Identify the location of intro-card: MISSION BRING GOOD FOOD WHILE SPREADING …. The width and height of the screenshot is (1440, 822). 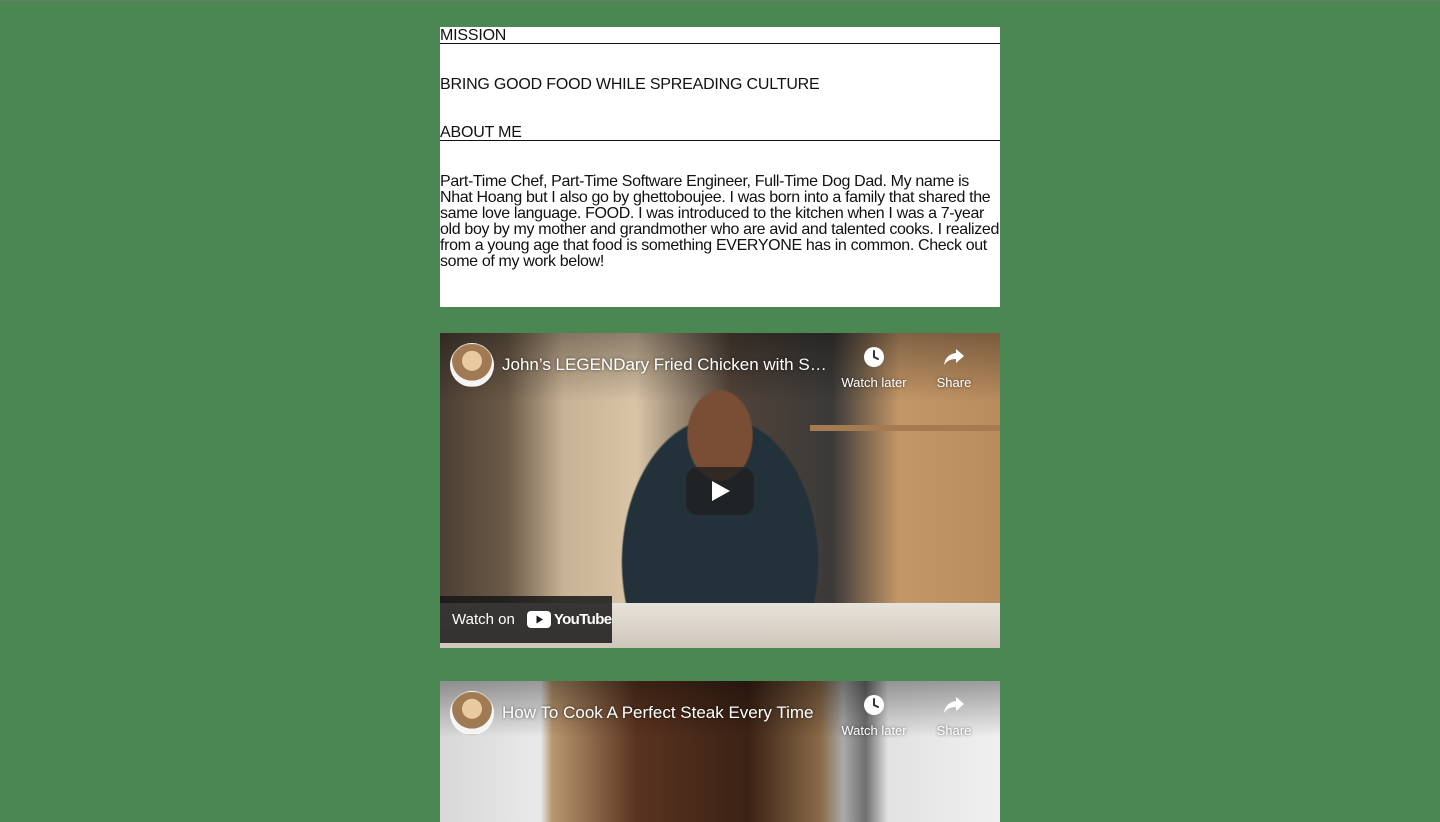
(720, 167).